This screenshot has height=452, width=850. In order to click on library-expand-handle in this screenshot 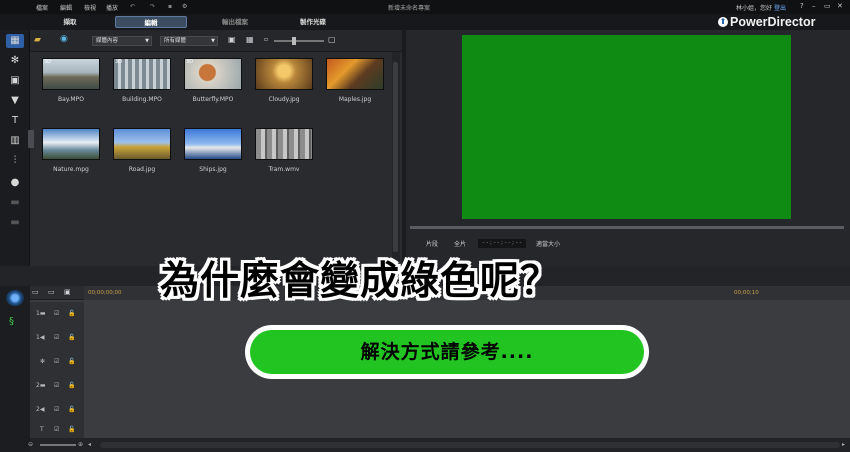, I will do `click(31, 139)`.